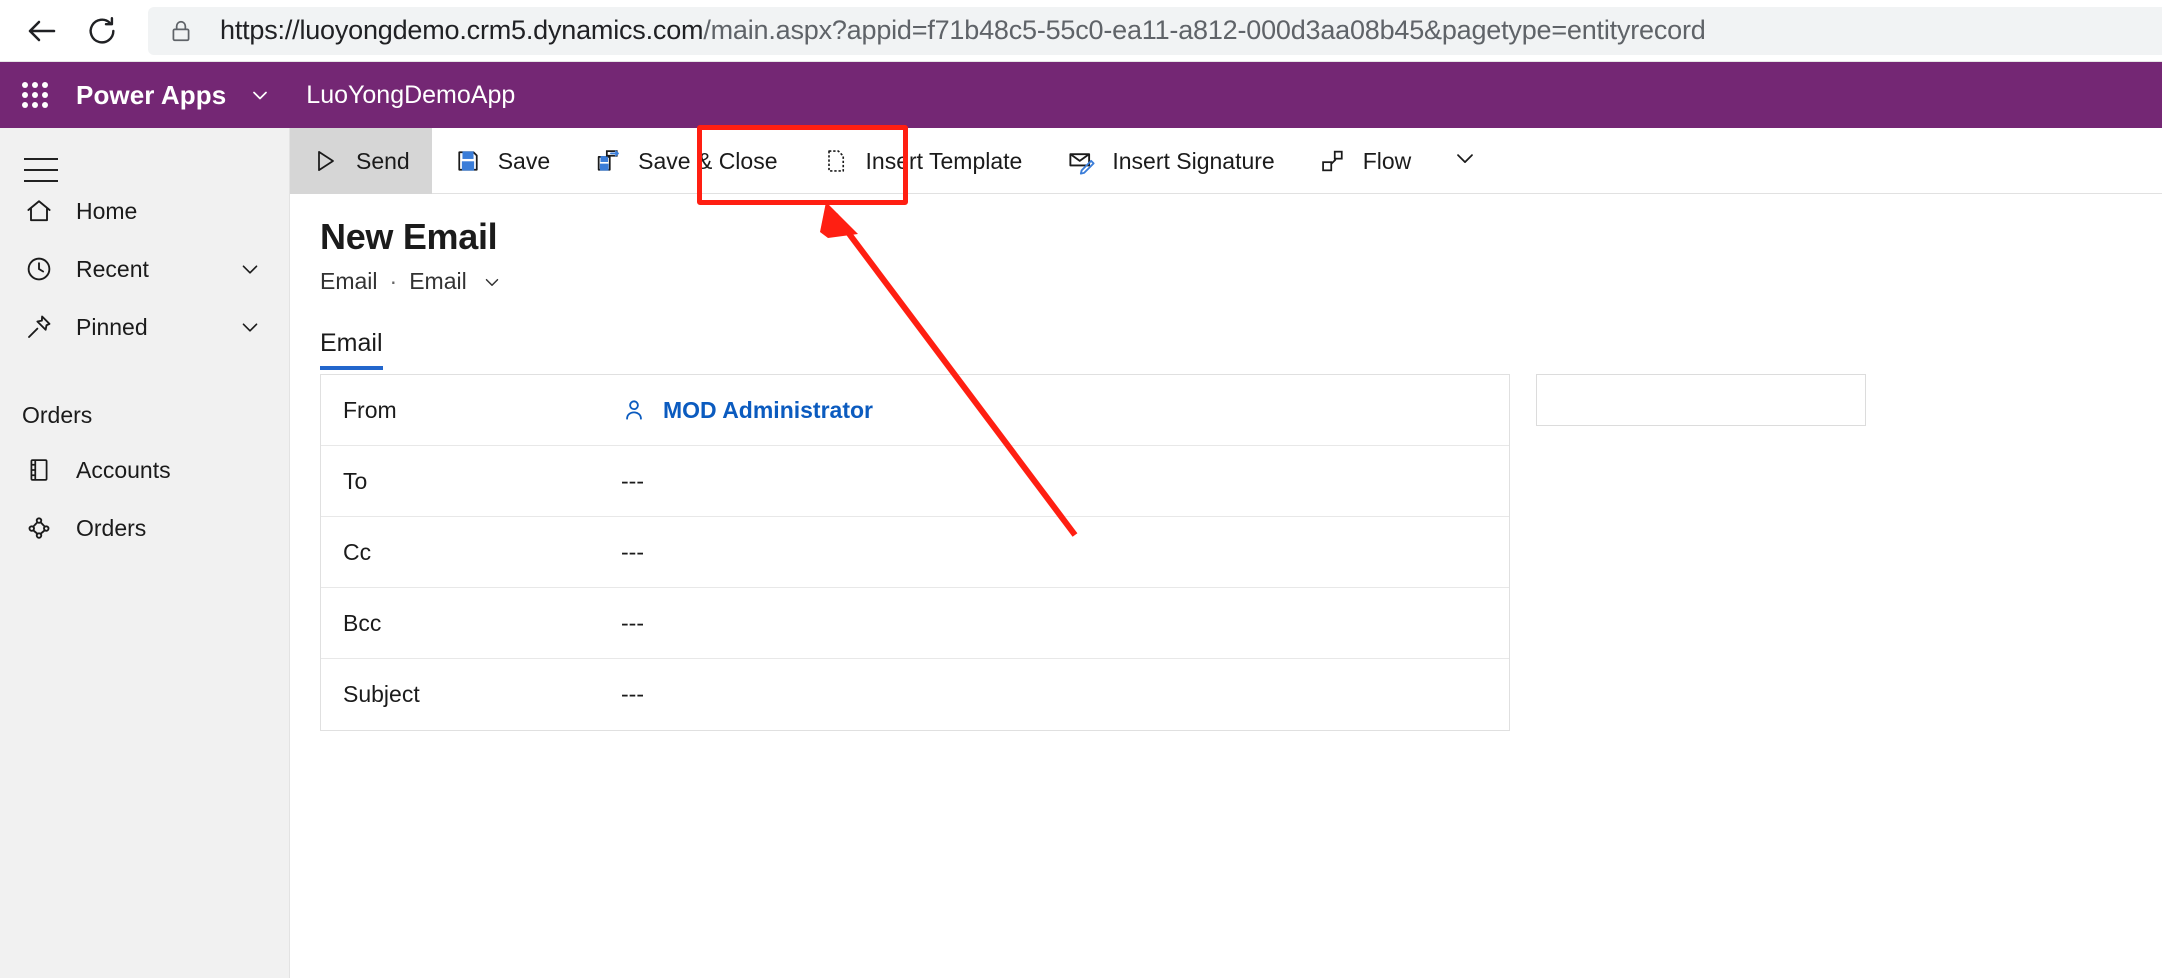 The image size is (2162, 978). I want to click on field-row-bcc: Bcc ---, so click(915, 623).